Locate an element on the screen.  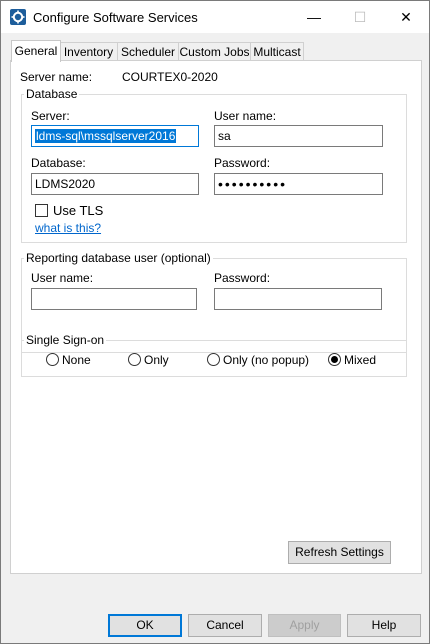
sso-none-label: None is located at coordinates (76, 360).